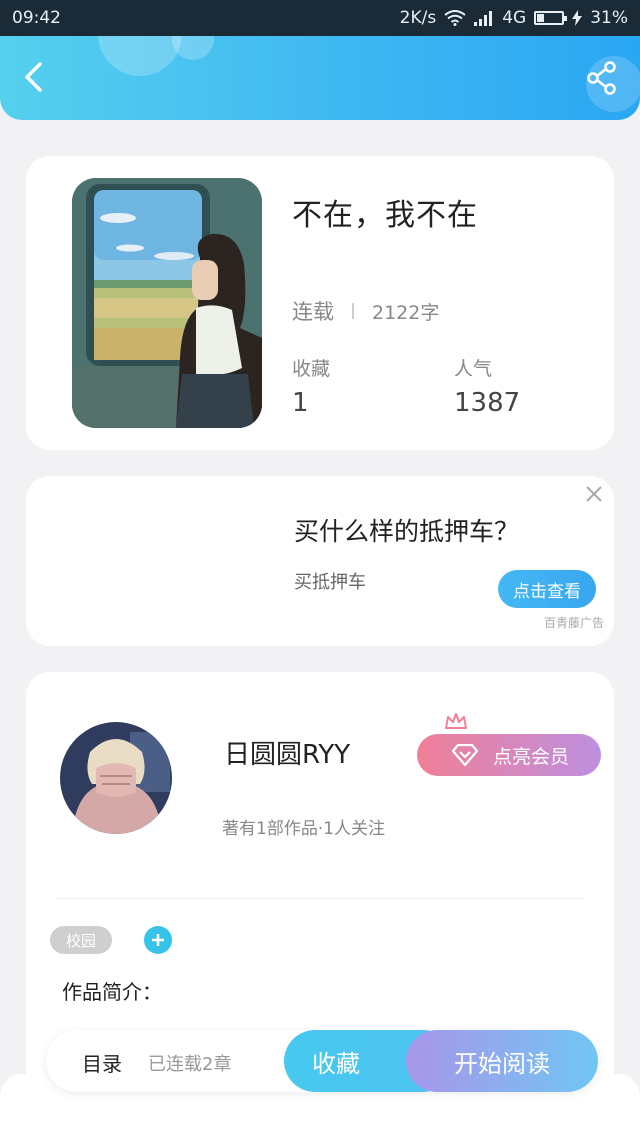 Image resolution: width=640 pixels, height=1138 pixels. What do you see at coordinates (406, 312) in the screenshot?
I see `word-count: 2122字` at bounding box center [406, 312].